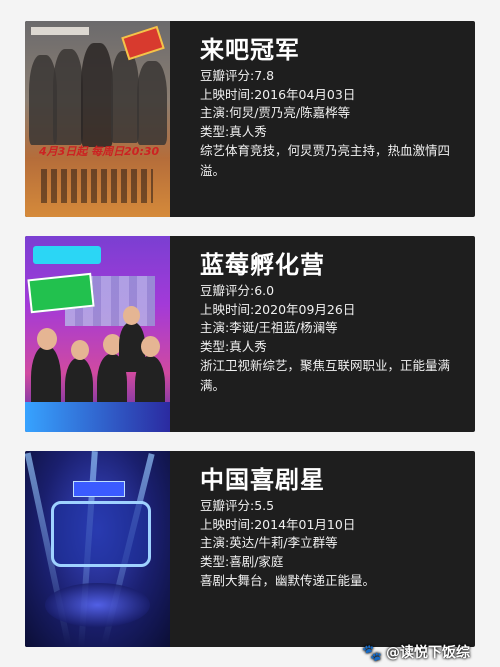  I want to click on show-title: 来吧冠军, so click(330, 50).